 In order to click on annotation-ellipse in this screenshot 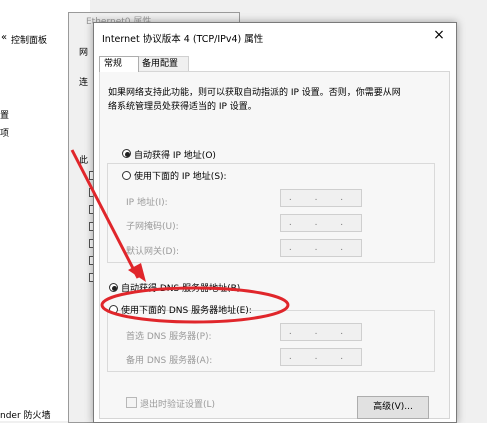, I will do `click(195, 305)`.